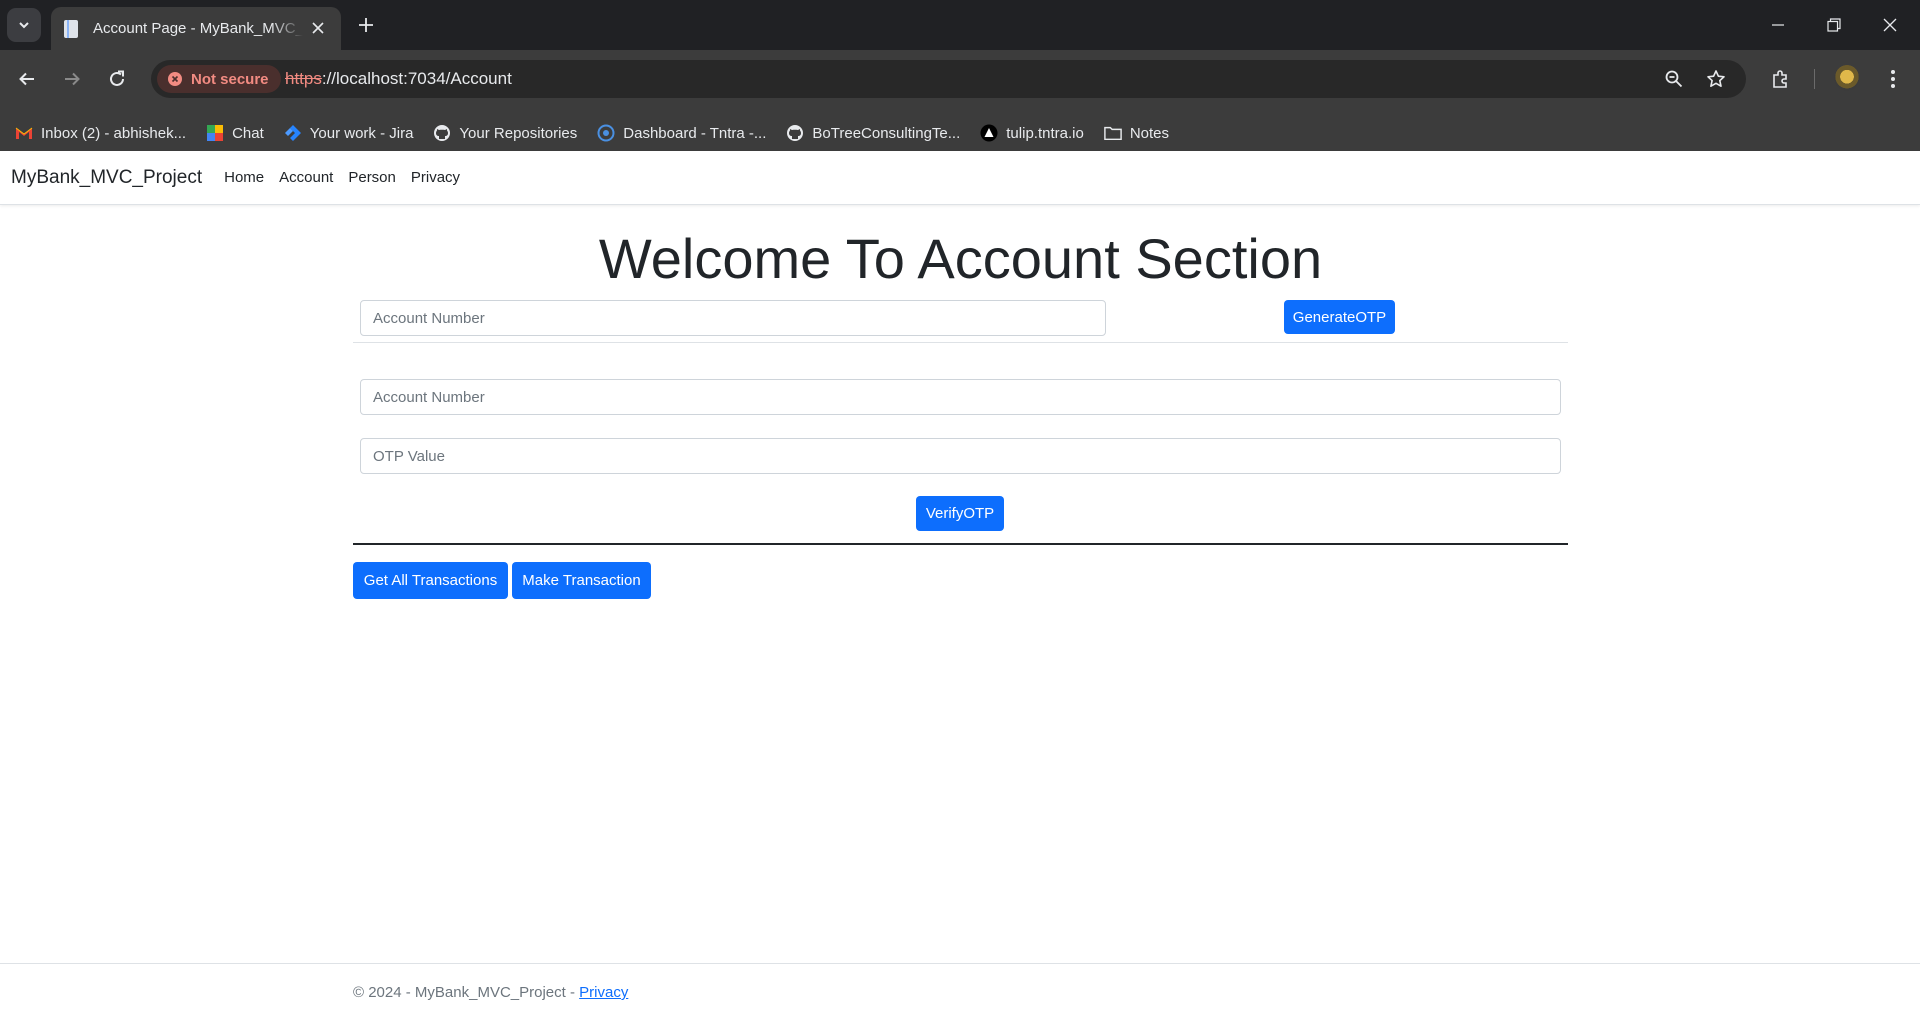 This screenshot has width=1920, height=1021. I want to click on reload-icon, so click(117, 78).